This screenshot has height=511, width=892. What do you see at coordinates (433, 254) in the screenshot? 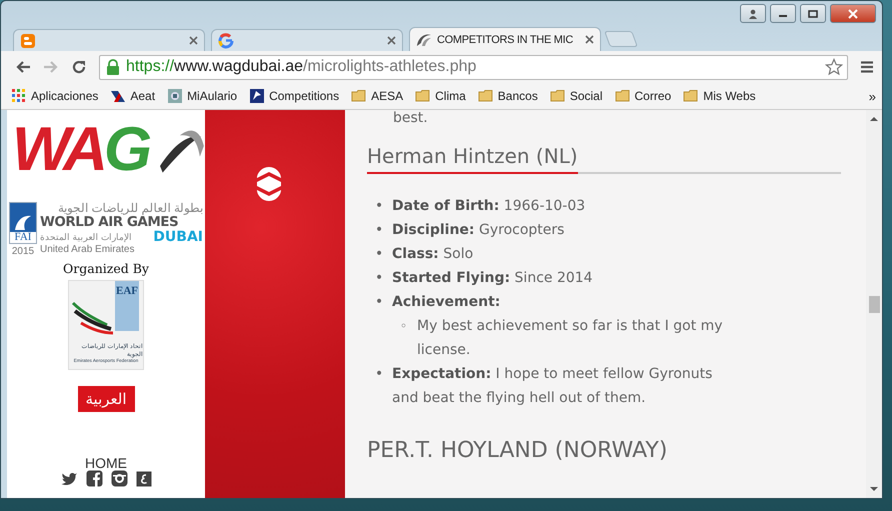
I see `fact-item: Class: Solo` at bounding box center [433, 254].